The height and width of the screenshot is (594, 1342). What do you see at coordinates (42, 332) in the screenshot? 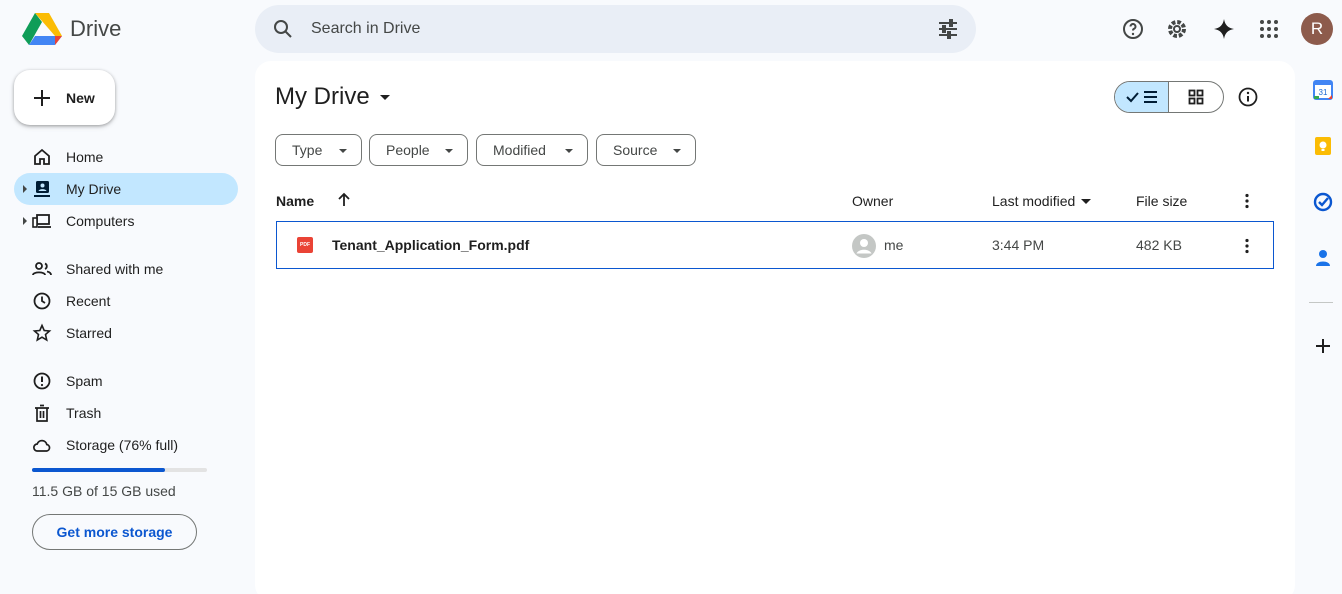
I see `star-icon` at bounding box center [42, 332].